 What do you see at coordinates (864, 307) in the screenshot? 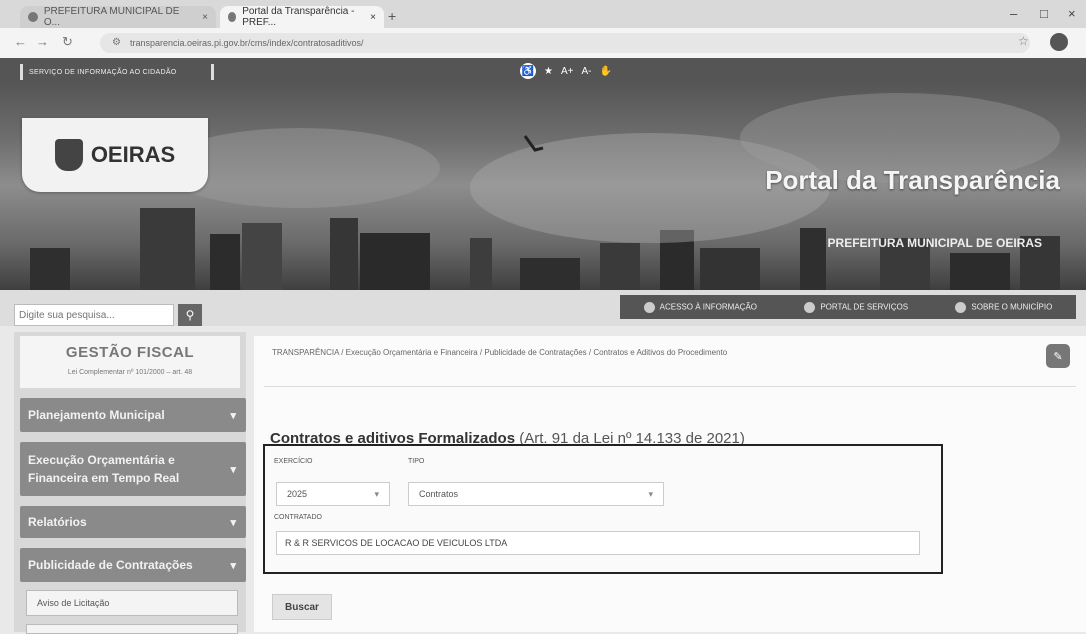
I see `link-label: PORTAL DE SERVIÇOS` at bounding box center [864, 307].